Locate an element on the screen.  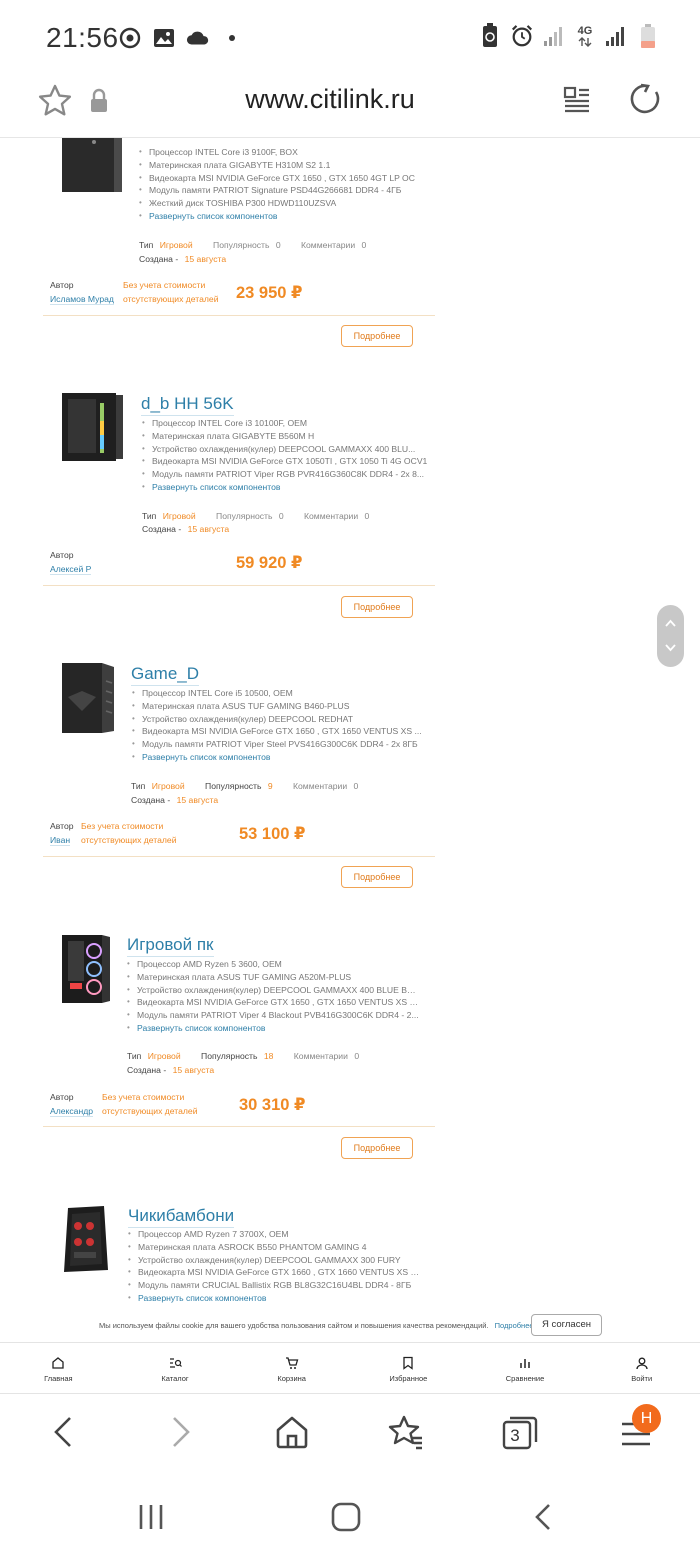
author-block: Автор Алексей Р is located at coordinates (71, 562).